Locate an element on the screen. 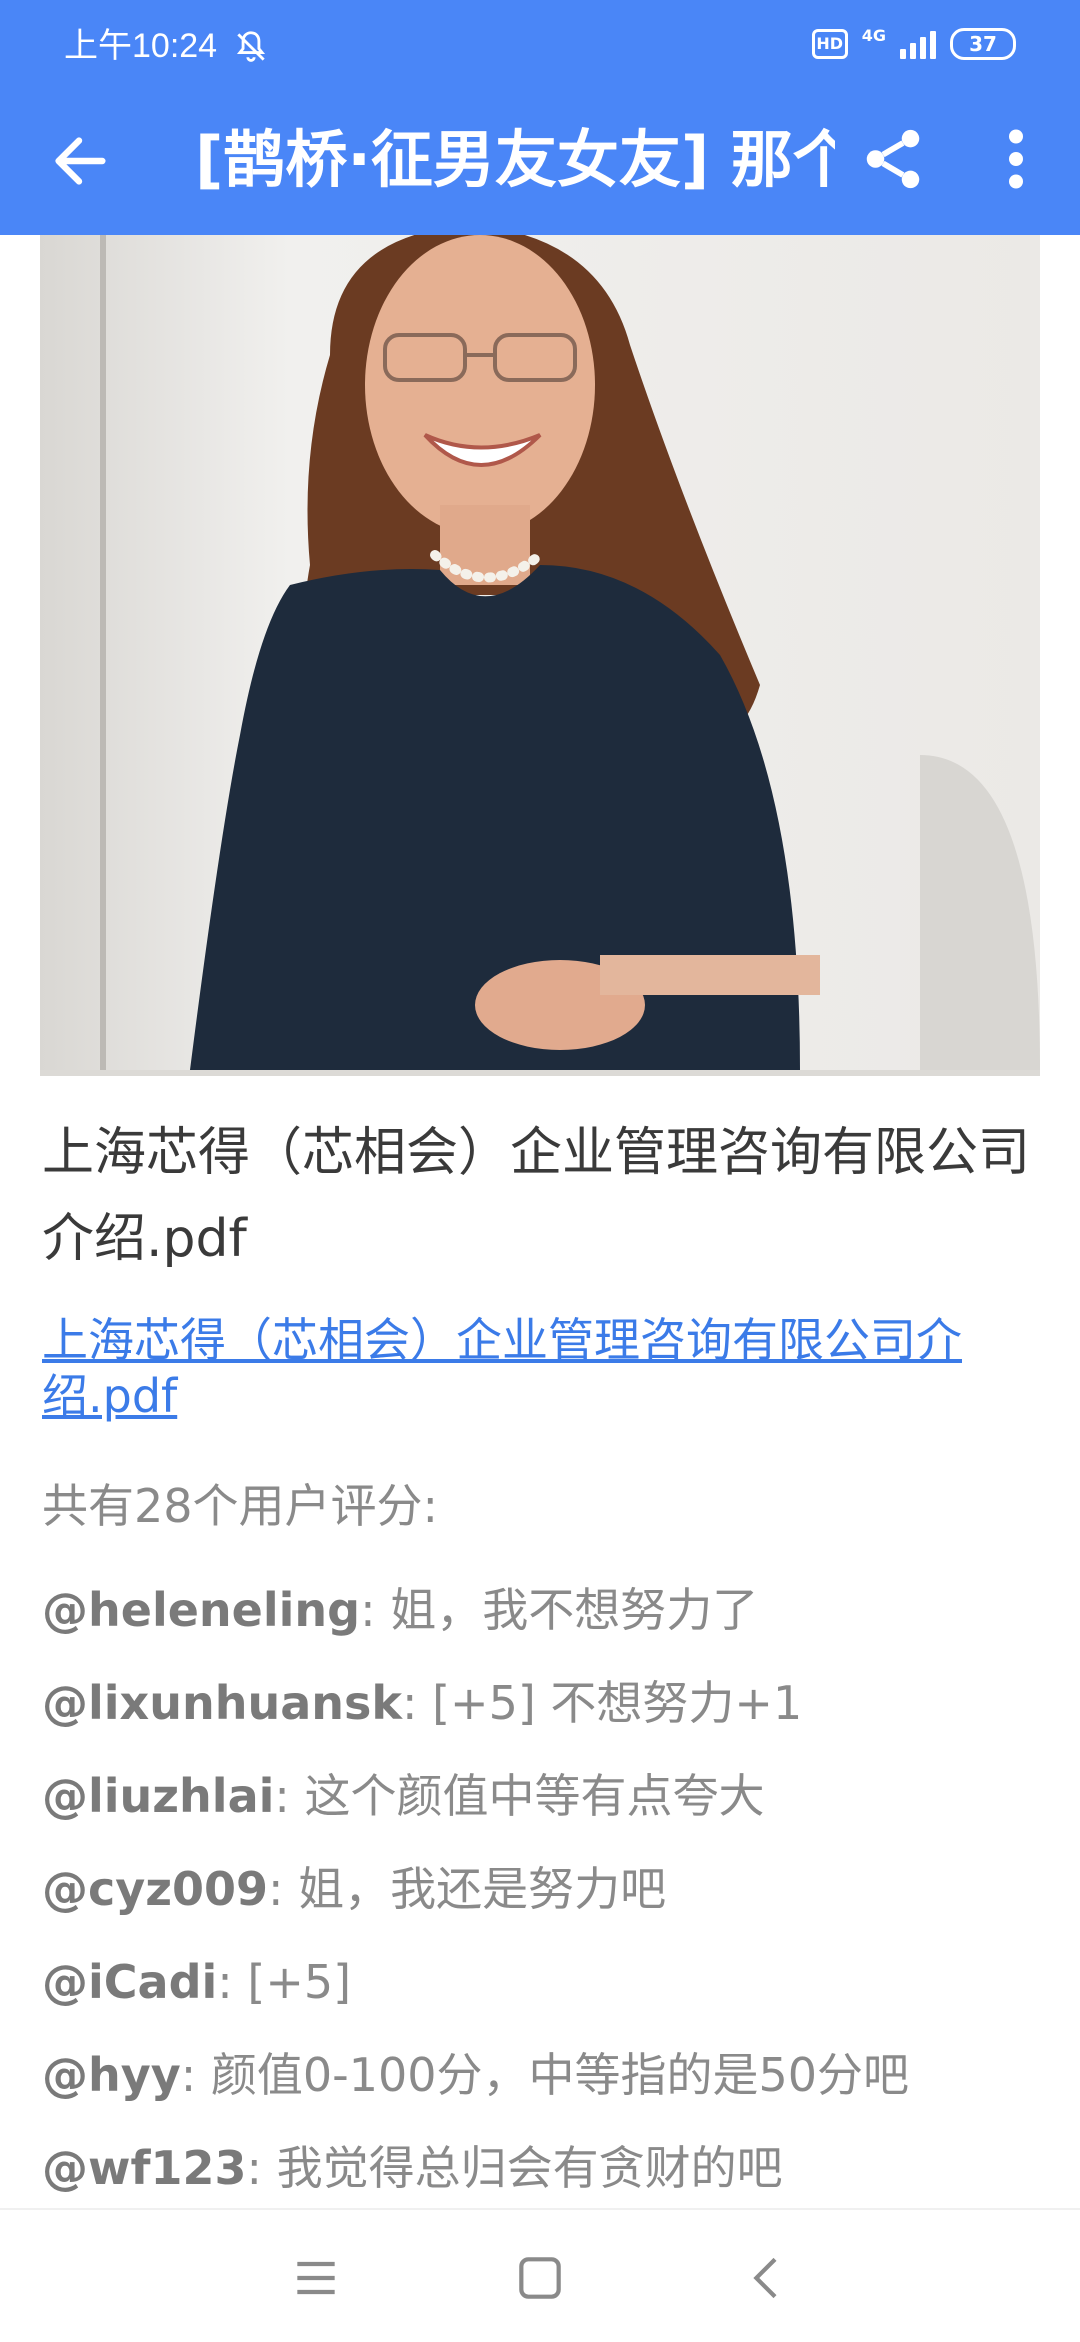 The image size is (1080, 2342). network-type: 4G is located at coordinates (873, 35).